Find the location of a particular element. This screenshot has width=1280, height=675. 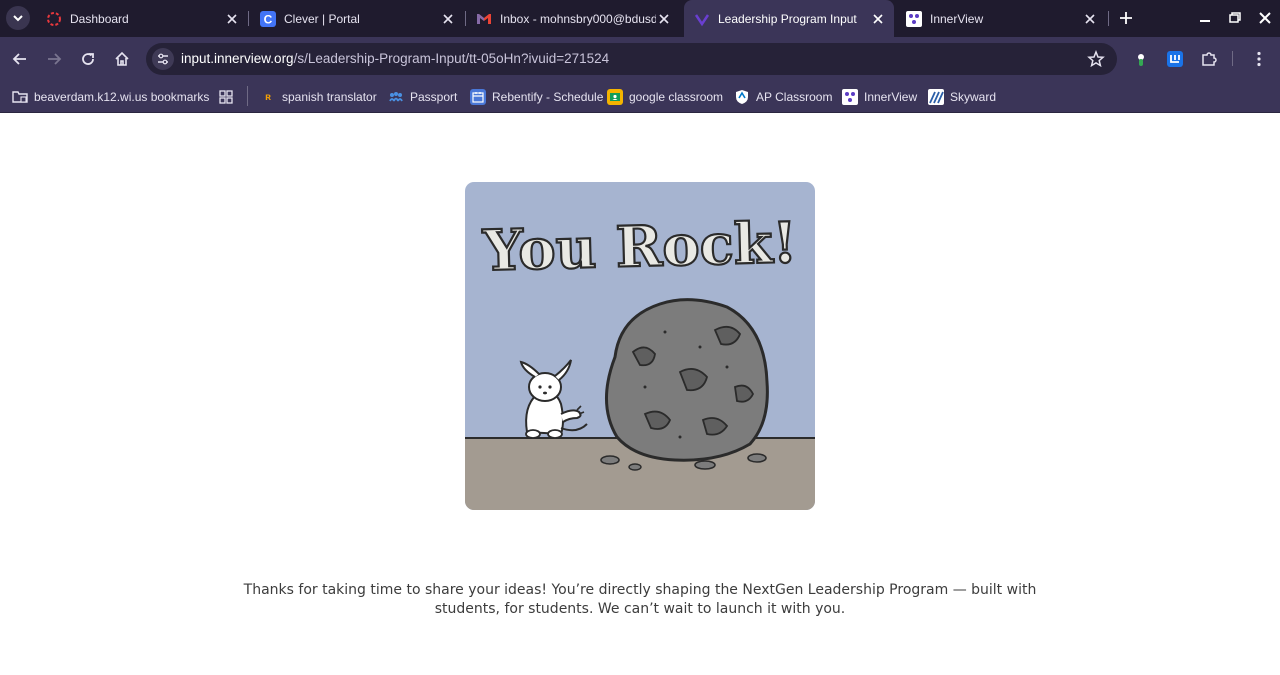

bookmark-star-button is located at coordinates (1096, 58).